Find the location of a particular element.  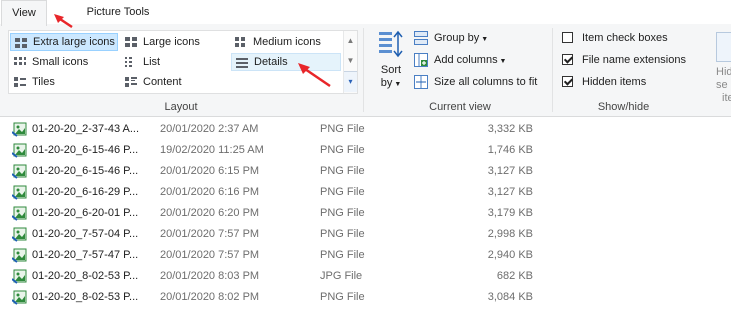

layout-option-label: Medium icons is located at coordinates (287, 42).